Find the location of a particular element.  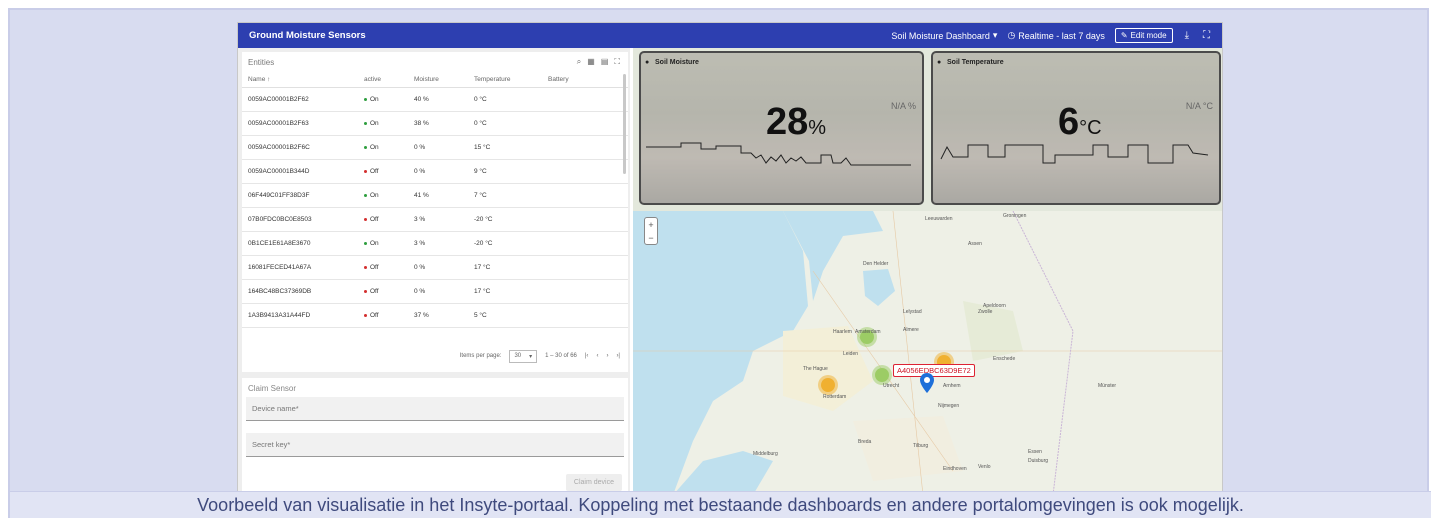

place-label: Assen is located at coordinates (975, 244).